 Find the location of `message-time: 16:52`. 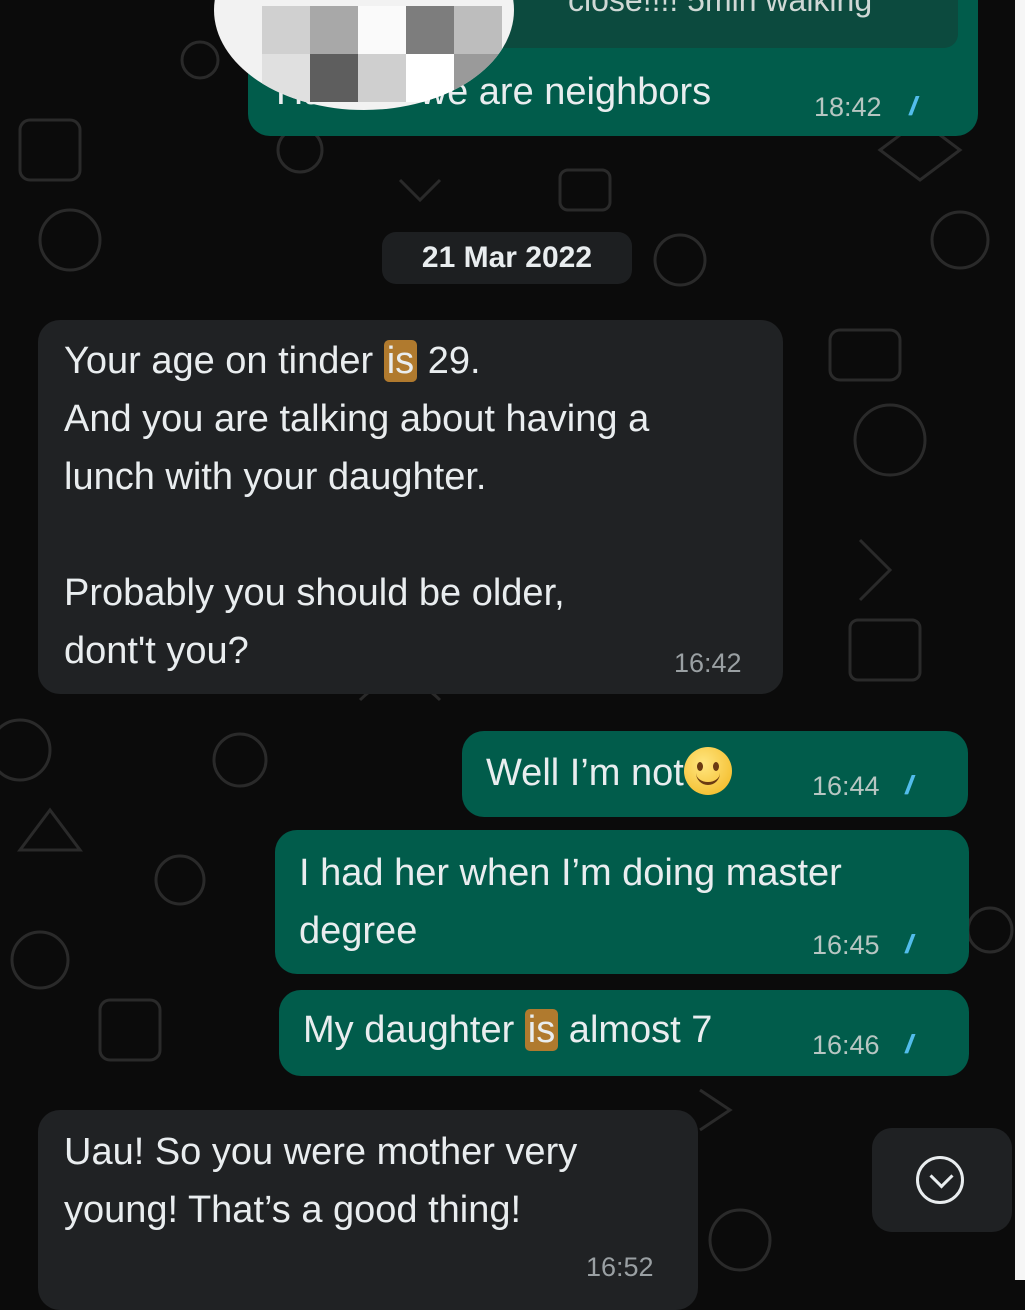

message-time: 16:52 is located at coordinates (620, 1267).